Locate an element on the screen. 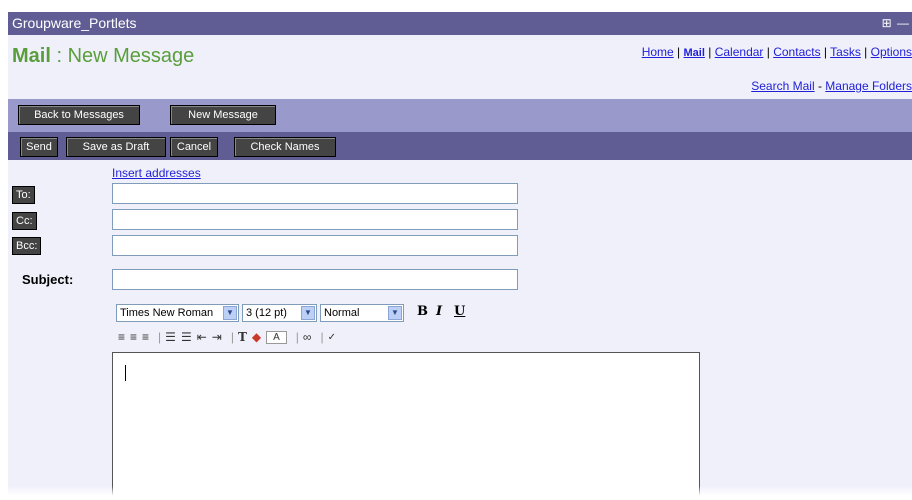  cc-button: Cc: is located at coordinates (24, 221).